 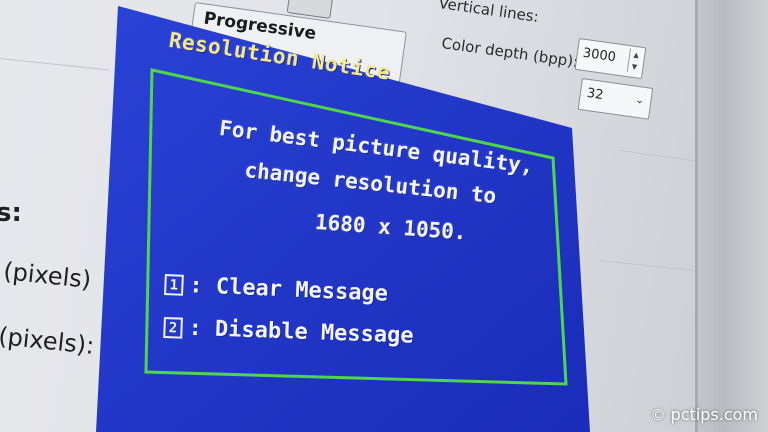 I want to click on key-2-icon: 2, so click(x=173, y=327).